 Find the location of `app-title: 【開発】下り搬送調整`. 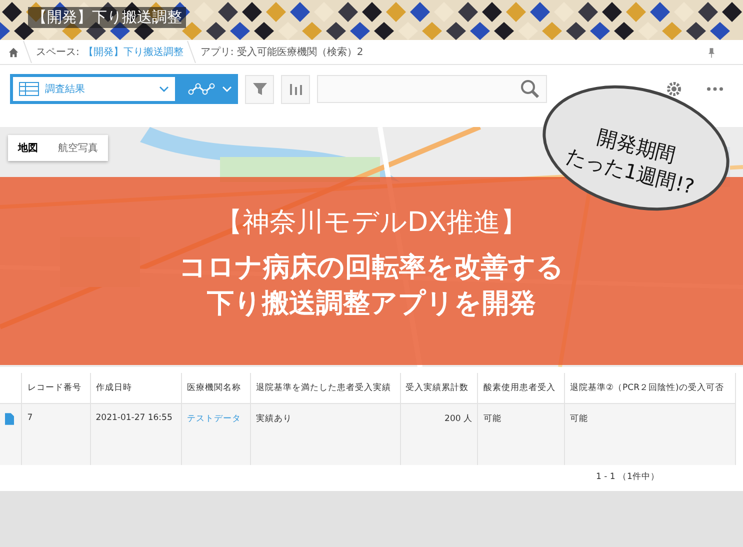

app-title: 【開発】下り搬送調整 is located at coordinates (107, 17).